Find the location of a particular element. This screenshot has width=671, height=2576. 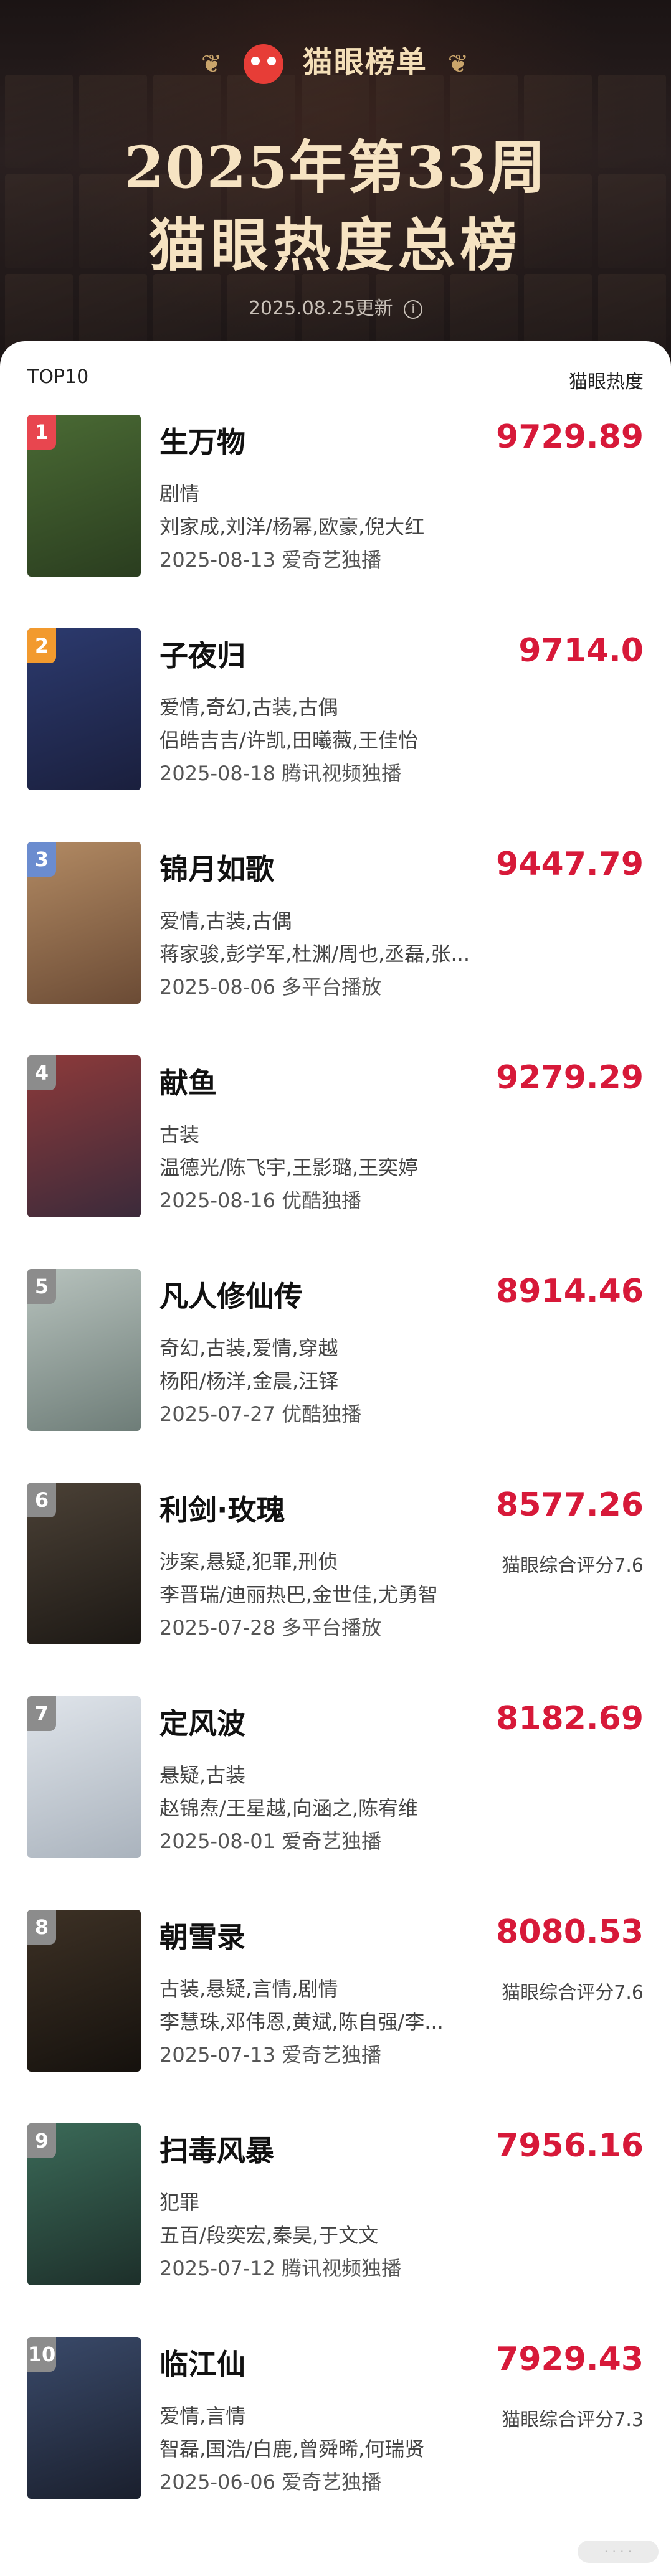

cast-list: 赵锦焘/王星越,向涵之,陈宥维 is located at coordinates (289, 1808).